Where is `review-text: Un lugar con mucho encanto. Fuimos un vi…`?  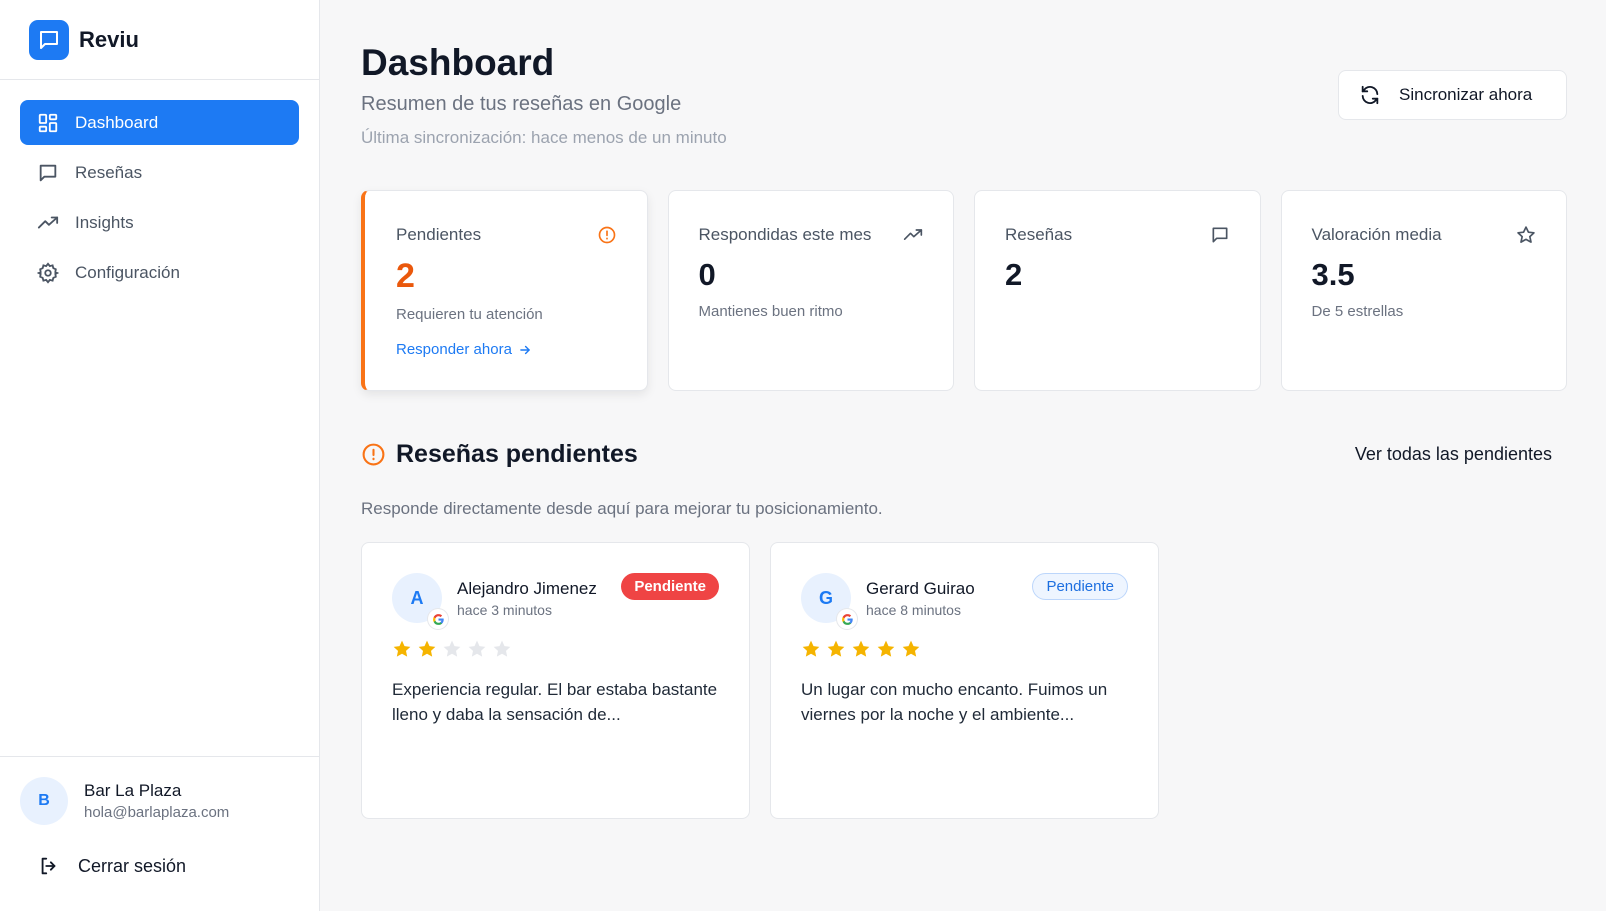 review-text: Un lugar con mucho encanto. Fuimos un vi… is located at coordinates (954, 702).